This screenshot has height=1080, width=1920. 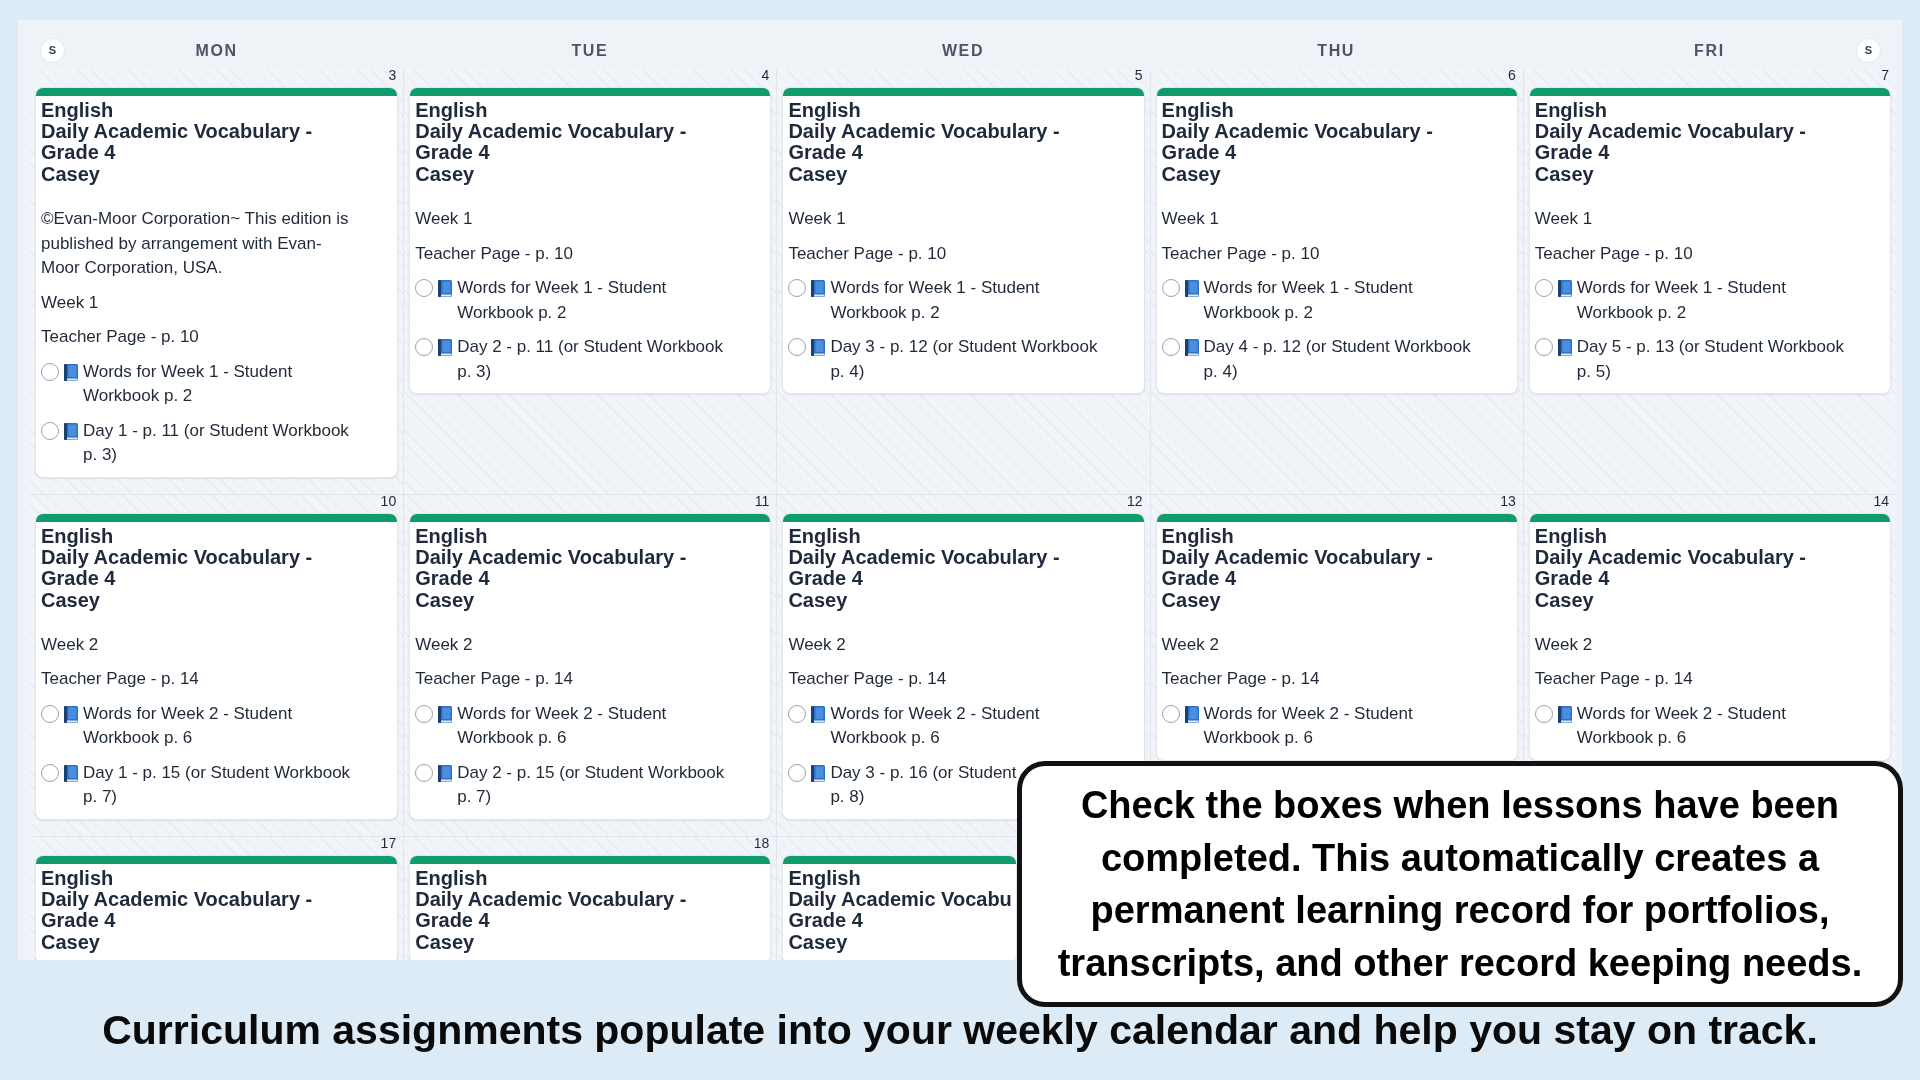 I want to click on weekday-label: THU, so click(x=1336, y=50).